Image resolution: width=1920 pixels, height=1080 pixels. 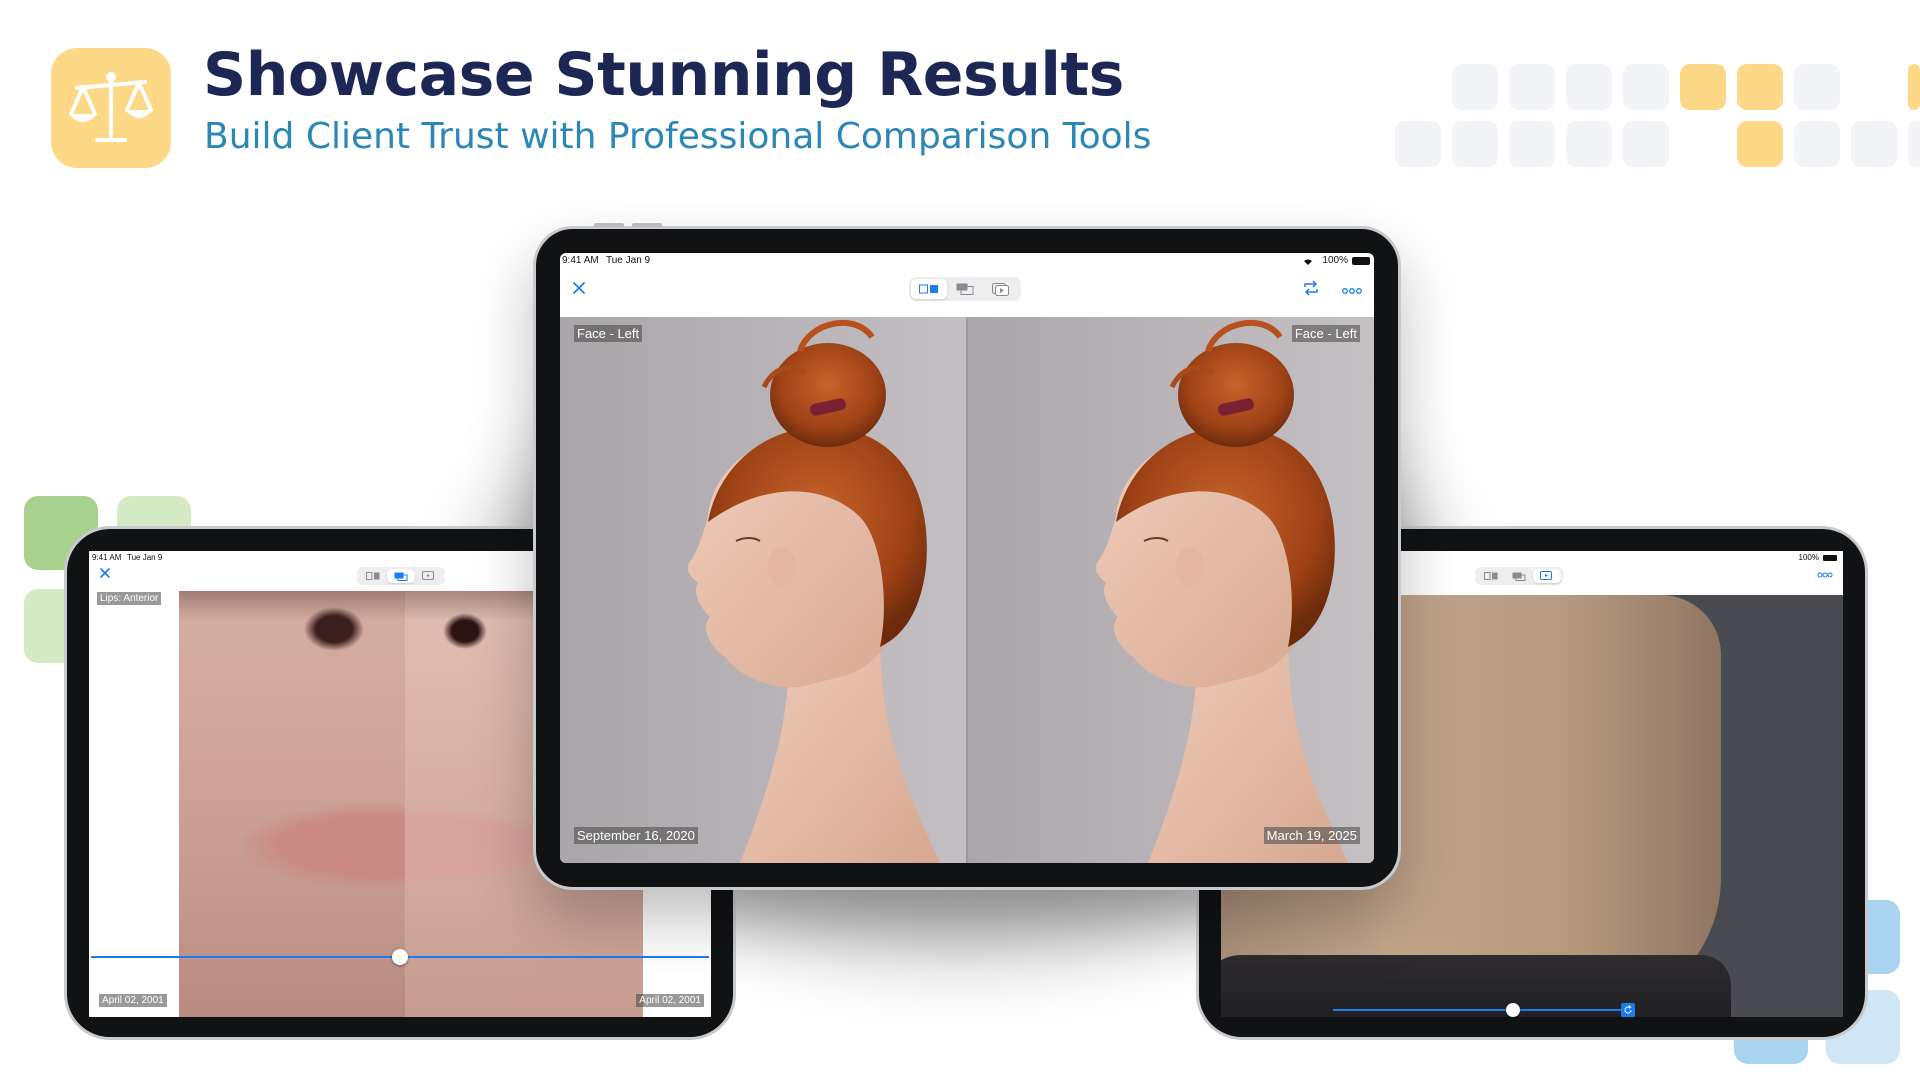 I want to click on app-icon, so click(x=111, y=108).